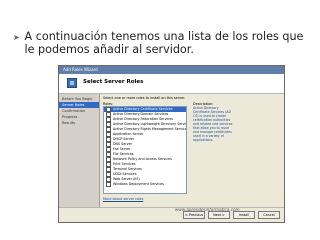 This screenshot has height=240, width=320. What do you see at coordinates (244, 215) in the screenshot?
I see `install-button: Install` at bounding box center [244, 215].